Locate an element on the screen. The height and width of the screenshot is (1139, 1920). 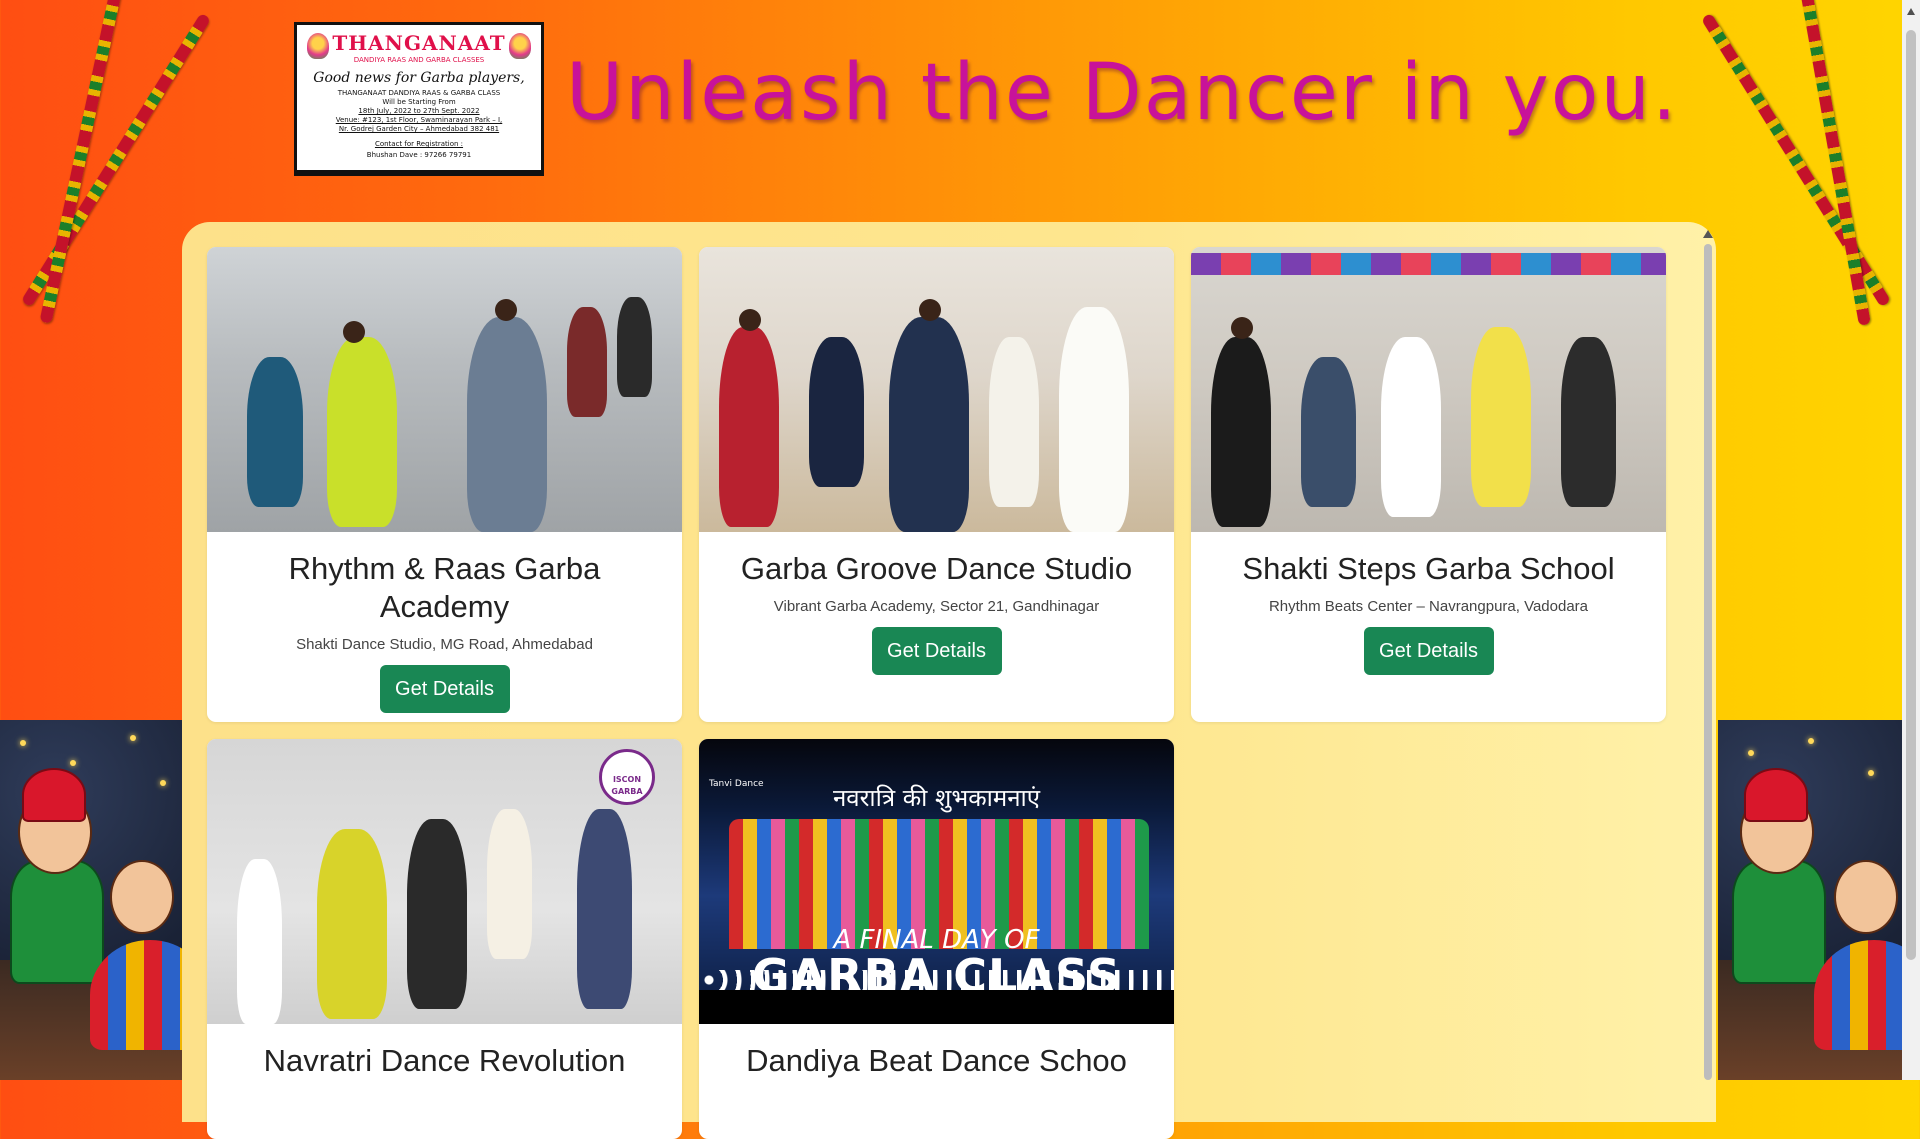
class-photo: ISCON GARBA is located at coordinates (444, 881).